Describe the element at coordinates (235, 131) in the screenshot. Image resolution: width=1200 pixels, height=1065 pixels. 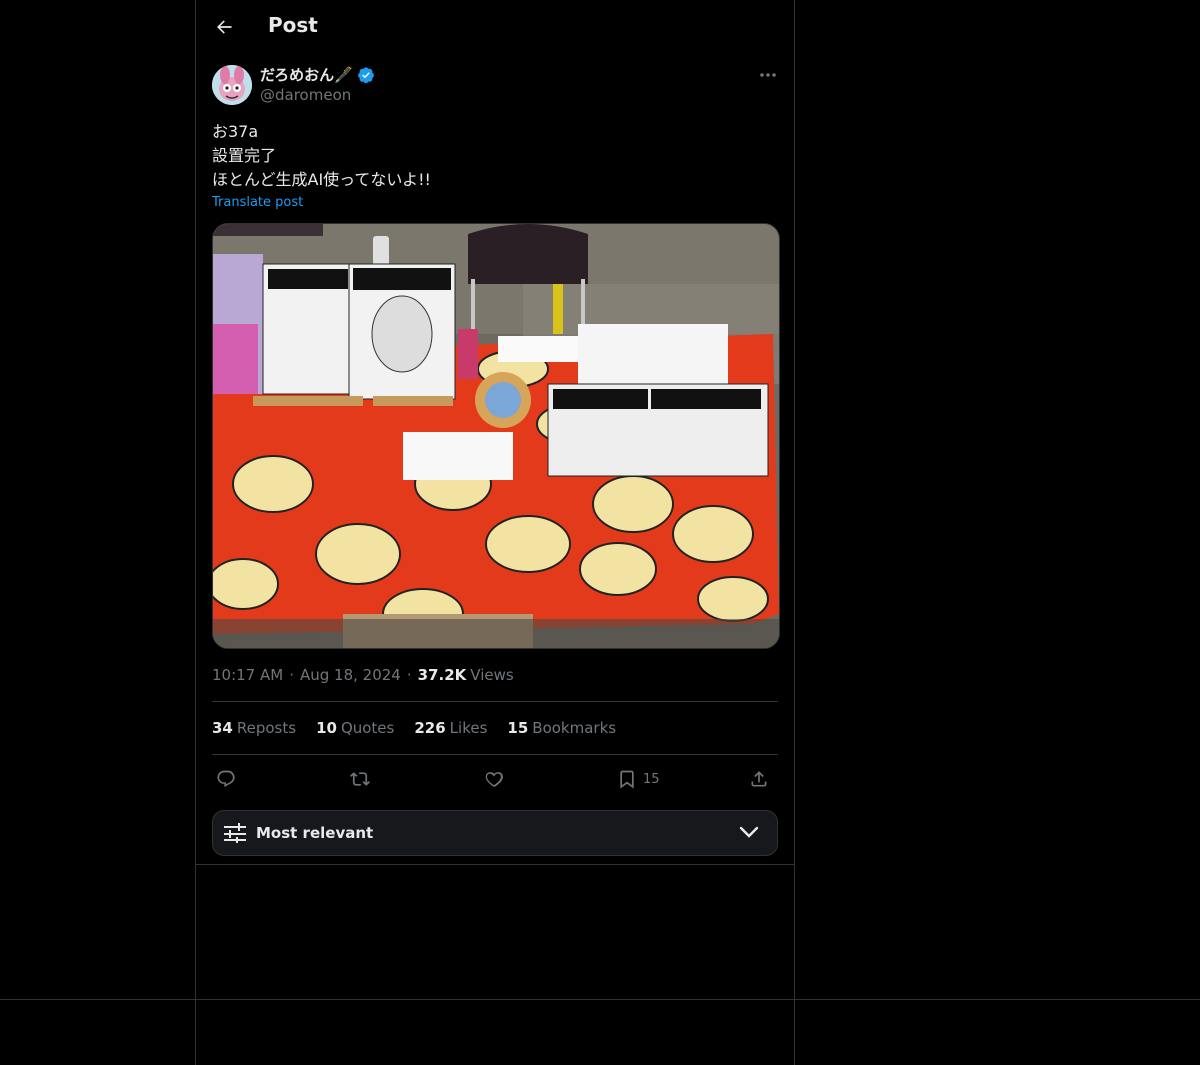
I see `post-text-line: お37a` at that location.